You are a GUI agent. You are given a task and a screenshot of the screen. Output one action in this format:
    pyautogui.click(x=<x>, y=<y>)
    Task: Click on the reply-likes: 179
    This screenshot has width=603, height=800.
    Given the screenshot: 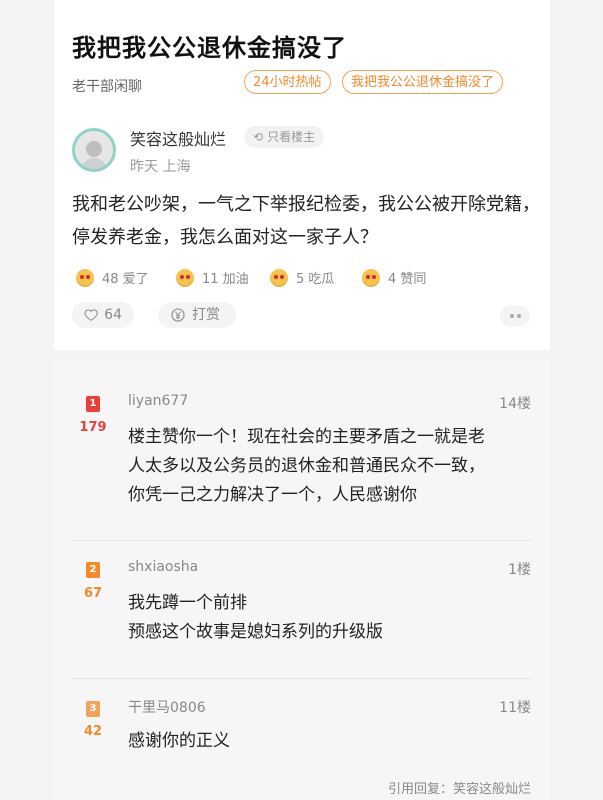 What is the action you would take?
    pyautogui.click(x=93, y=427)
    